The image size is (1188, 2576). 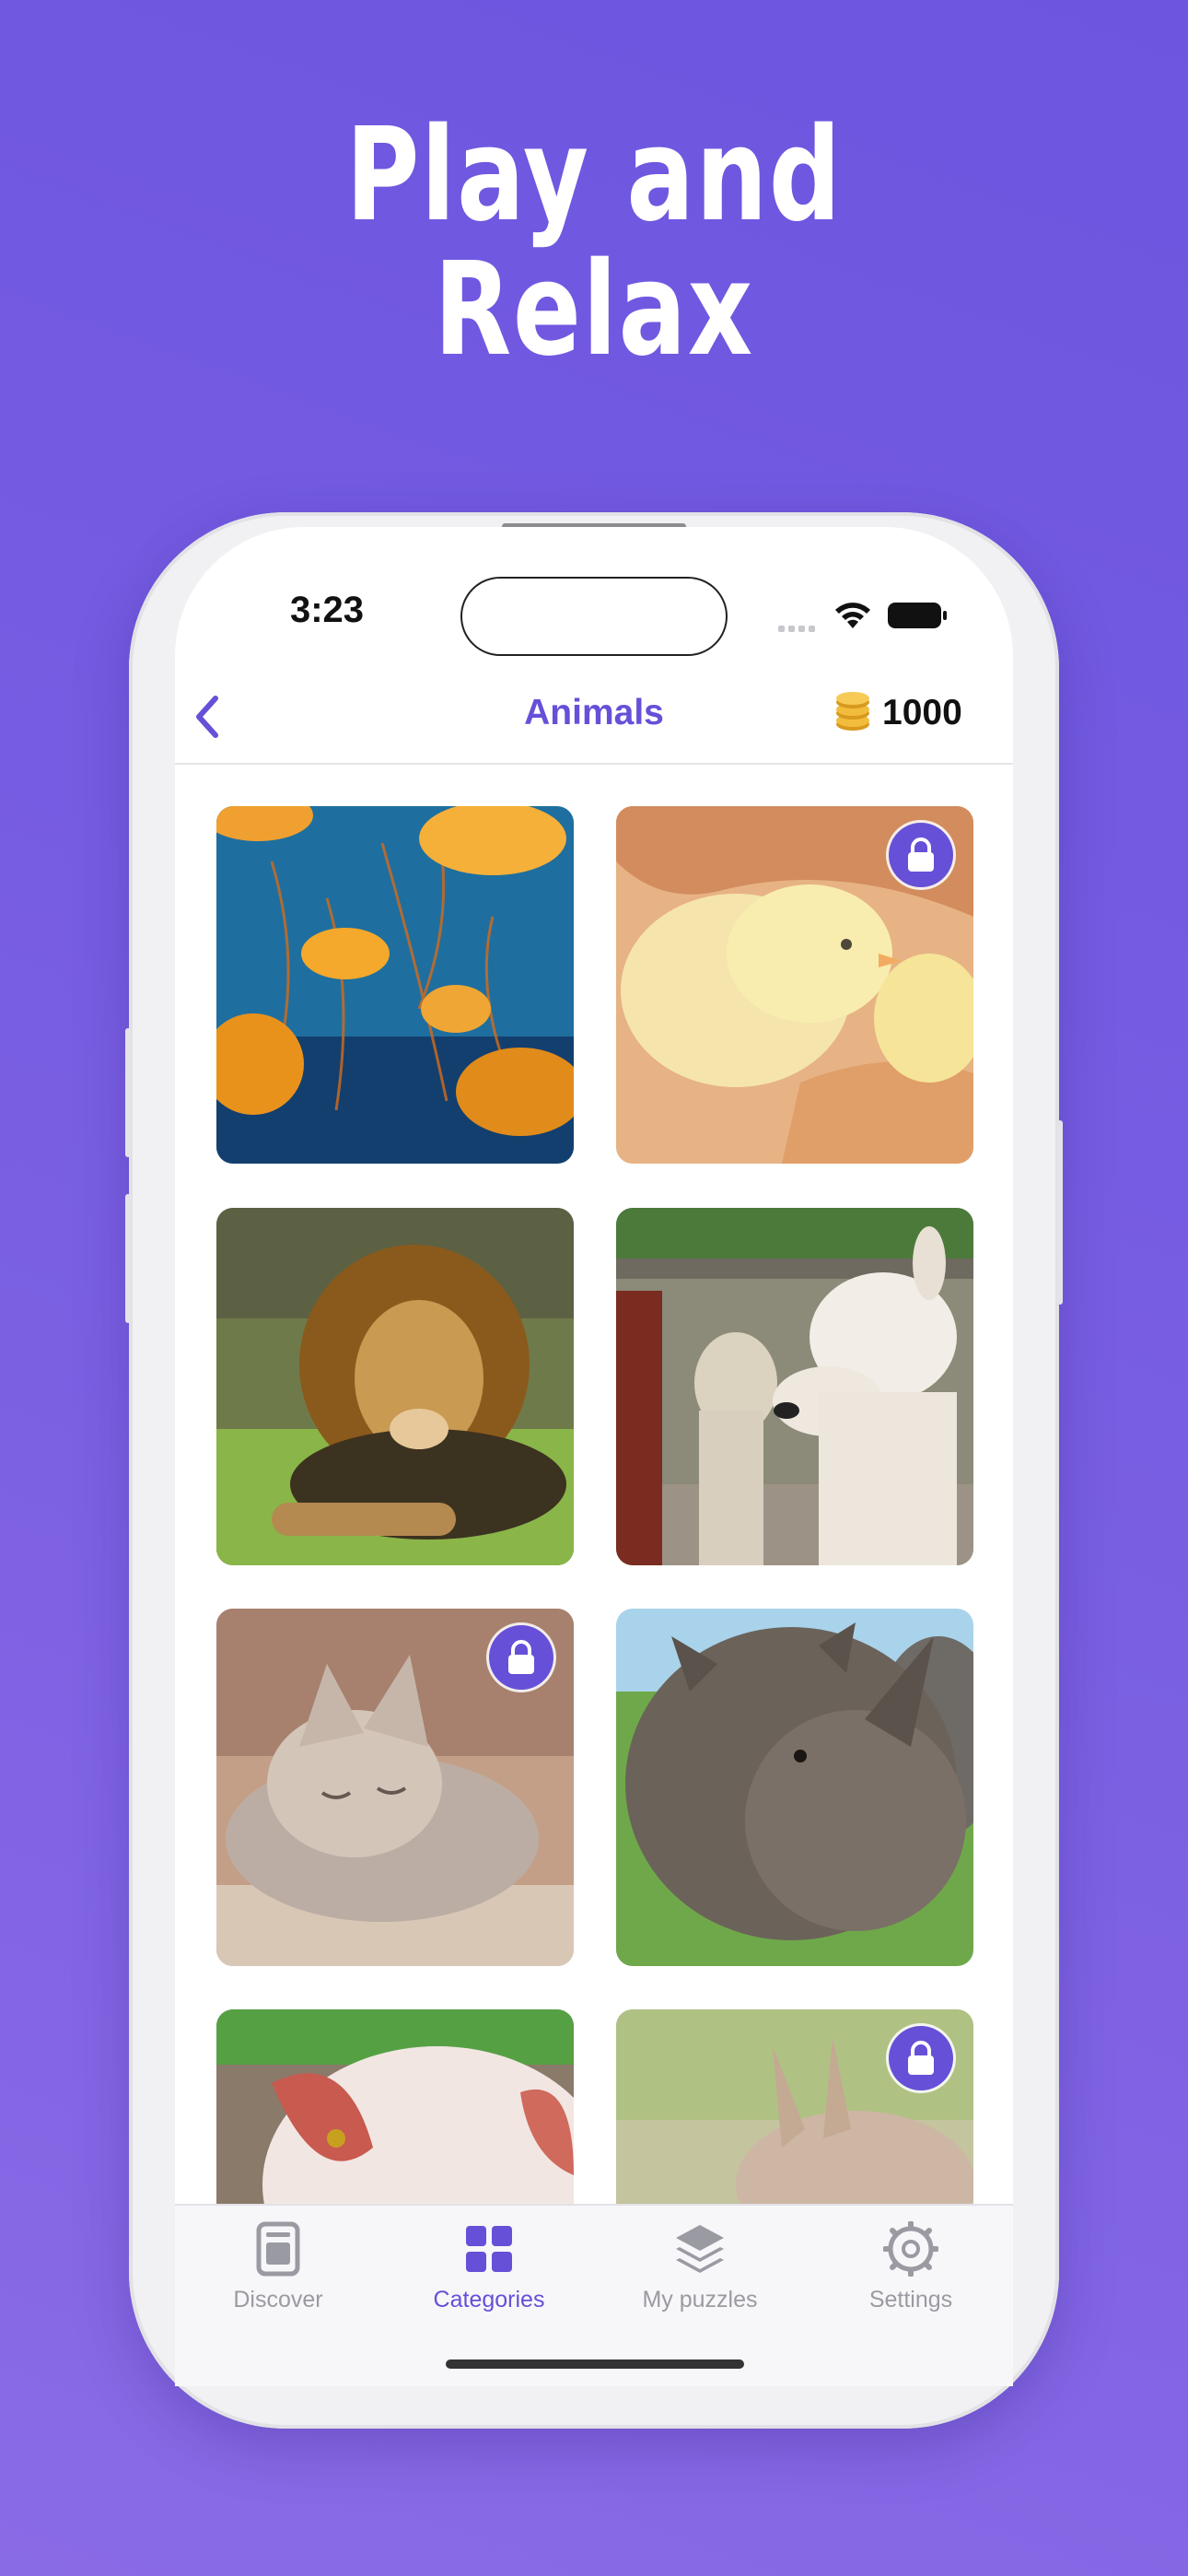 I want to click on promo-headline: Play and Relax, so click(x=594, y=244).